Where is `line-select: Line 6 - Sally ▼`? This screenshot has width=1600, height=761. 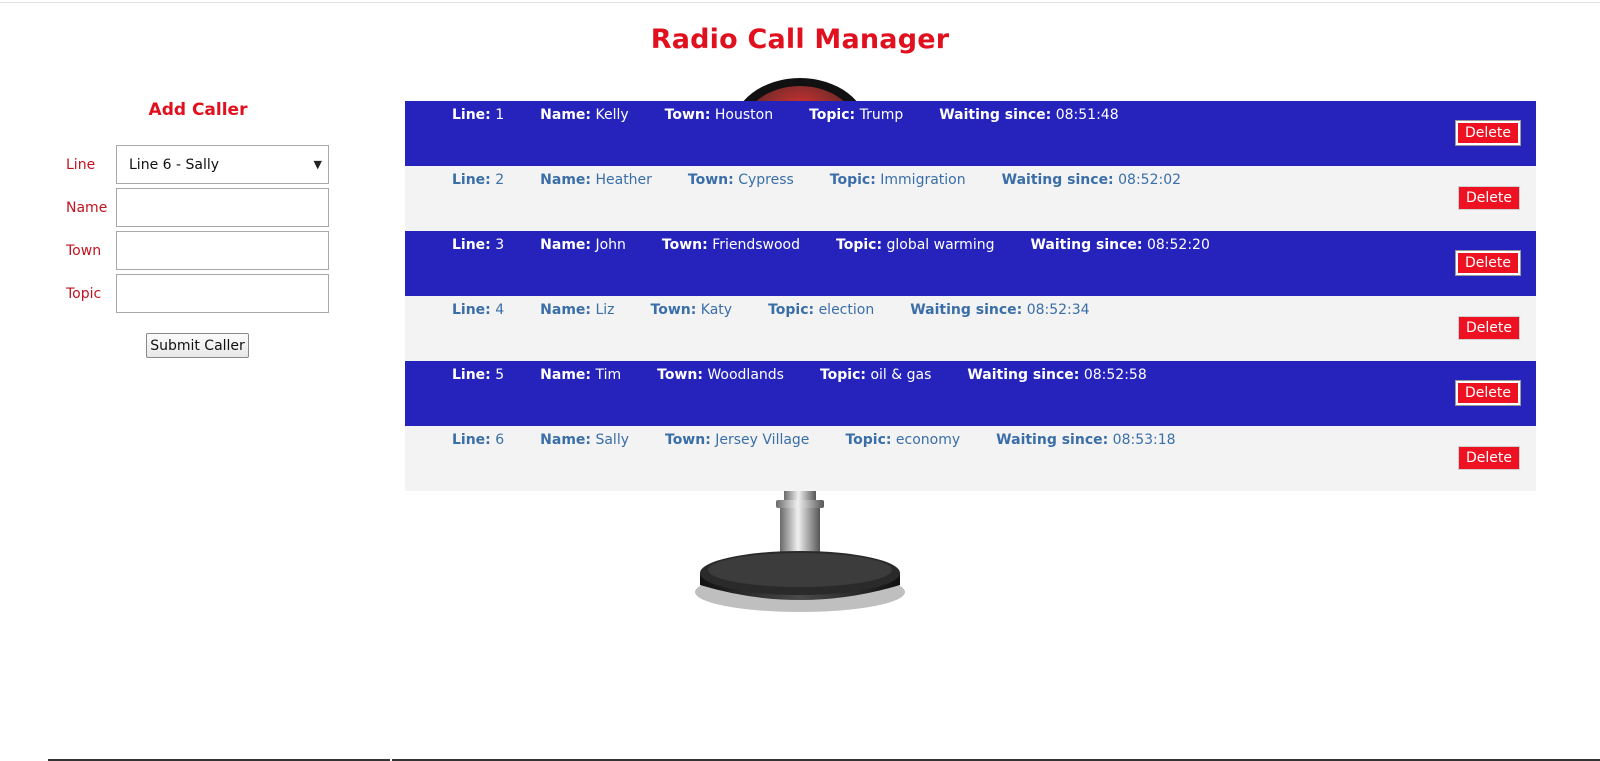 line-select: Line 6 - Sally ▼ is located at coordinates (222, 164).